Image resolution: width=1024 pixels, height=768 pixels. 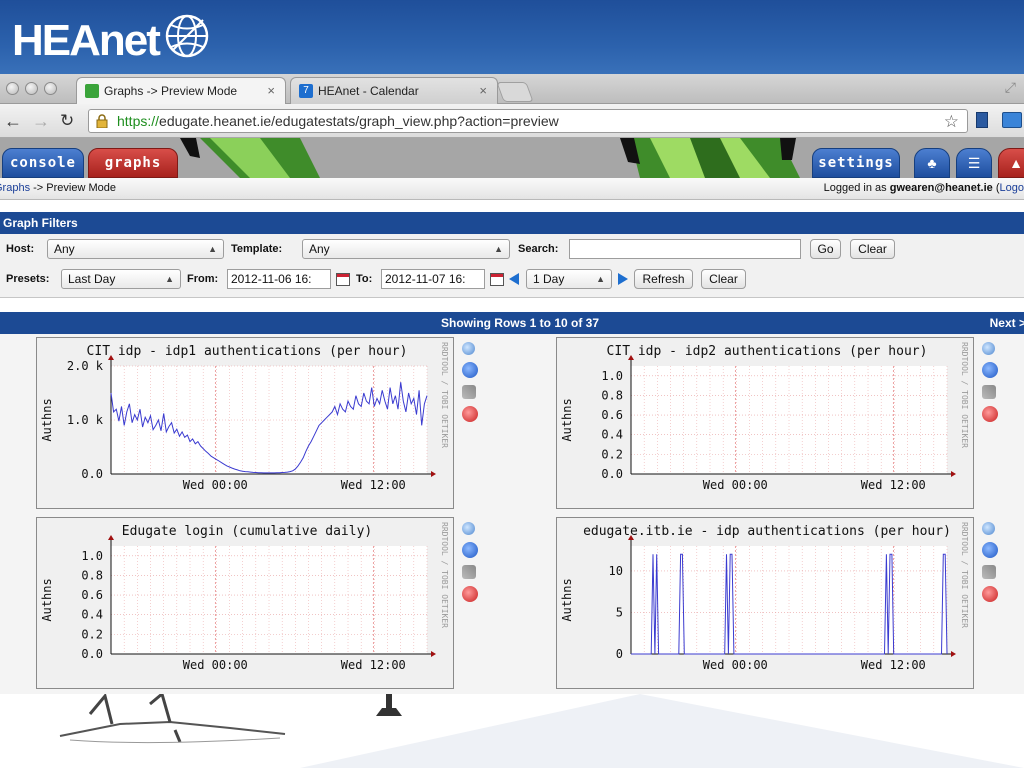 I want to click on tab-graphs: graphs, so click(x=133, y=163).